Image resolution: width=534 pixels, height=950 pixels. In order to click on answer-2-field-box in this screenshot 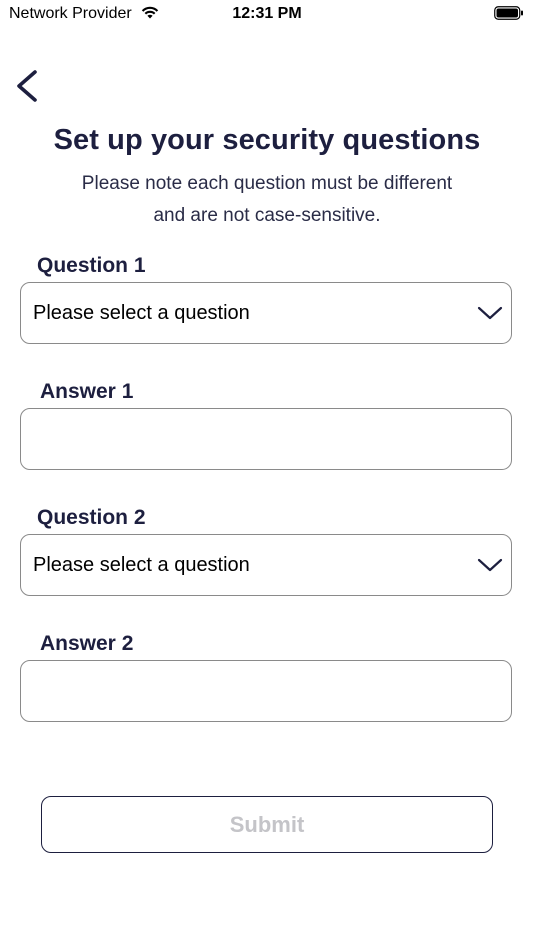, I will do `click(266, 691)`.